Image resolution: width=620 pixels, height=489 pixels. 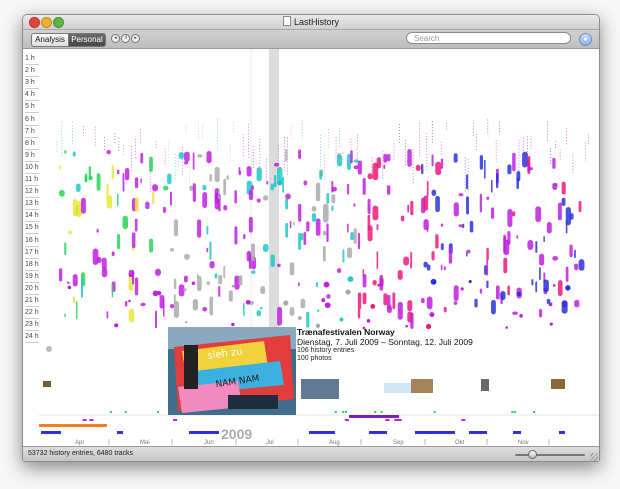 I want to click on timeline-track, so click(x=435, y=432).